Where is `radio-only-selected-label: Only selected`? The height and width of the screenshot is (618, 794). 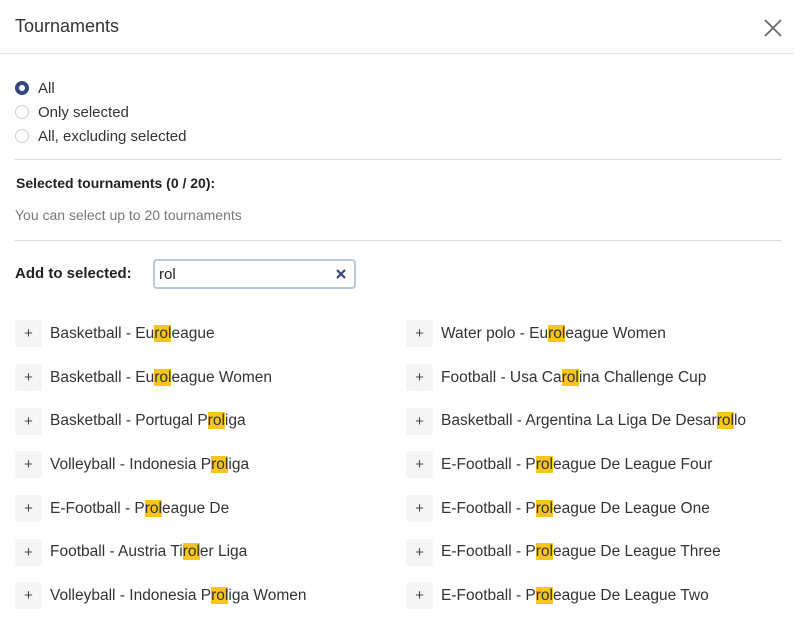
radio-only-selected-label: Only selected is located at coordinates (83, 112).